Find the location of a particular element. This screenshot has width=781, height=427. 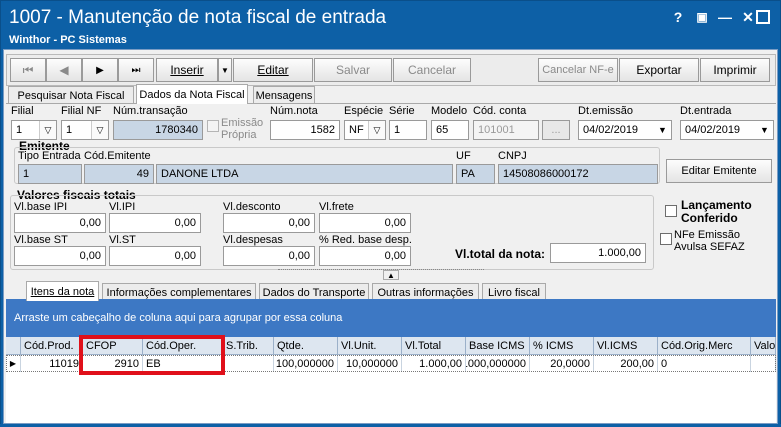

col-codorig: Cód.Orig.Merc is located at coordinates (704, 346).